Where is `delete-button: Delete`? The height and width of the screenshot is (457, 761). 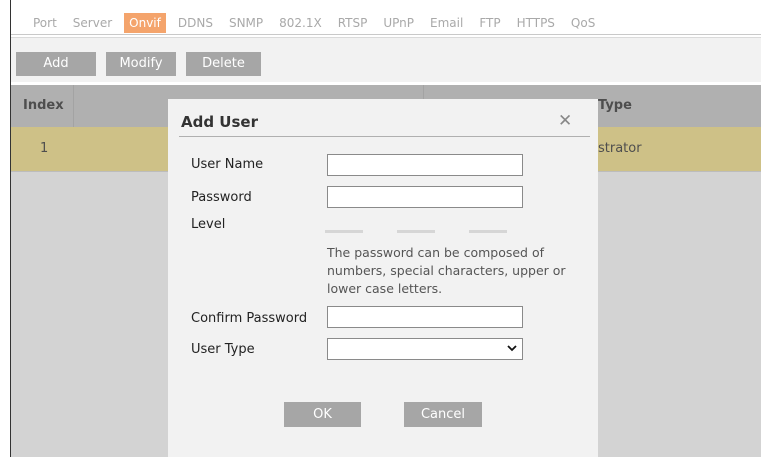 delete-button: Delete is located at coordinates (223, 64).